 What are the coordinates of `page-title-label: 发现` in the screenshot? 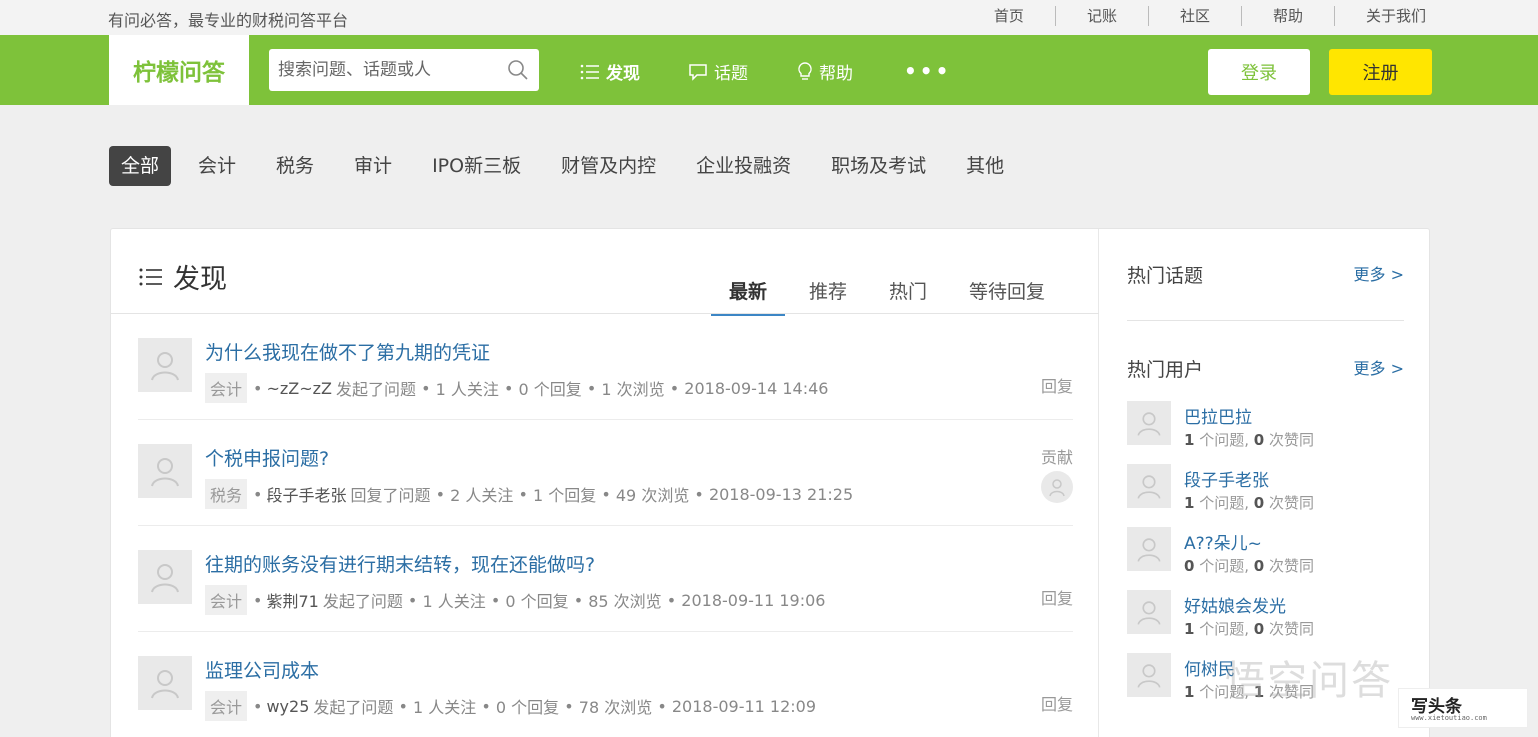 It's located at (200, 279).